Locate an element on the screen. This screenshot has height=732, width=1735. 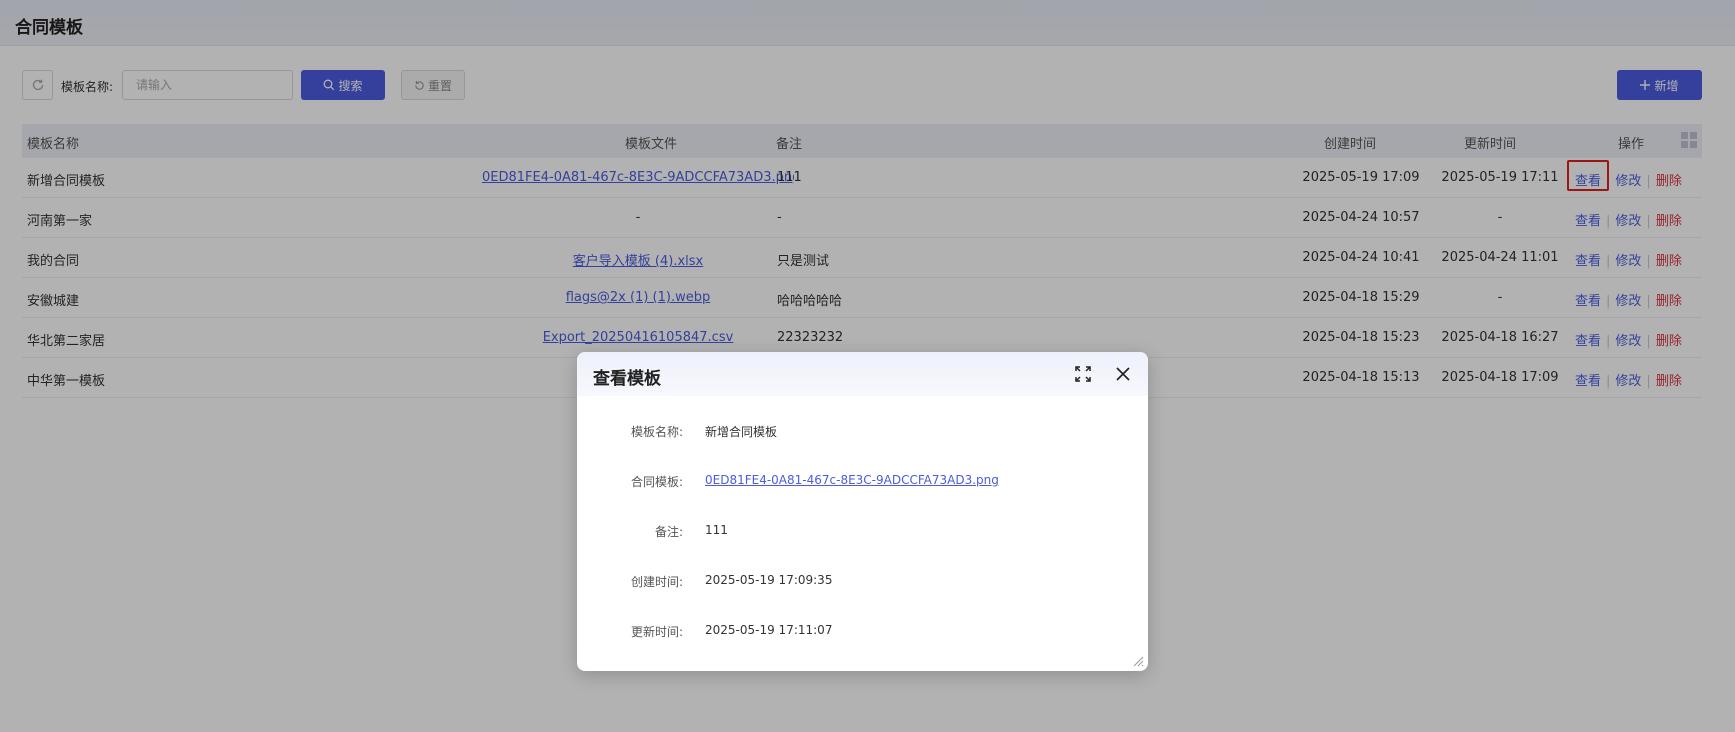
field-label: 创建时间: is located at coordinates (656, 582).